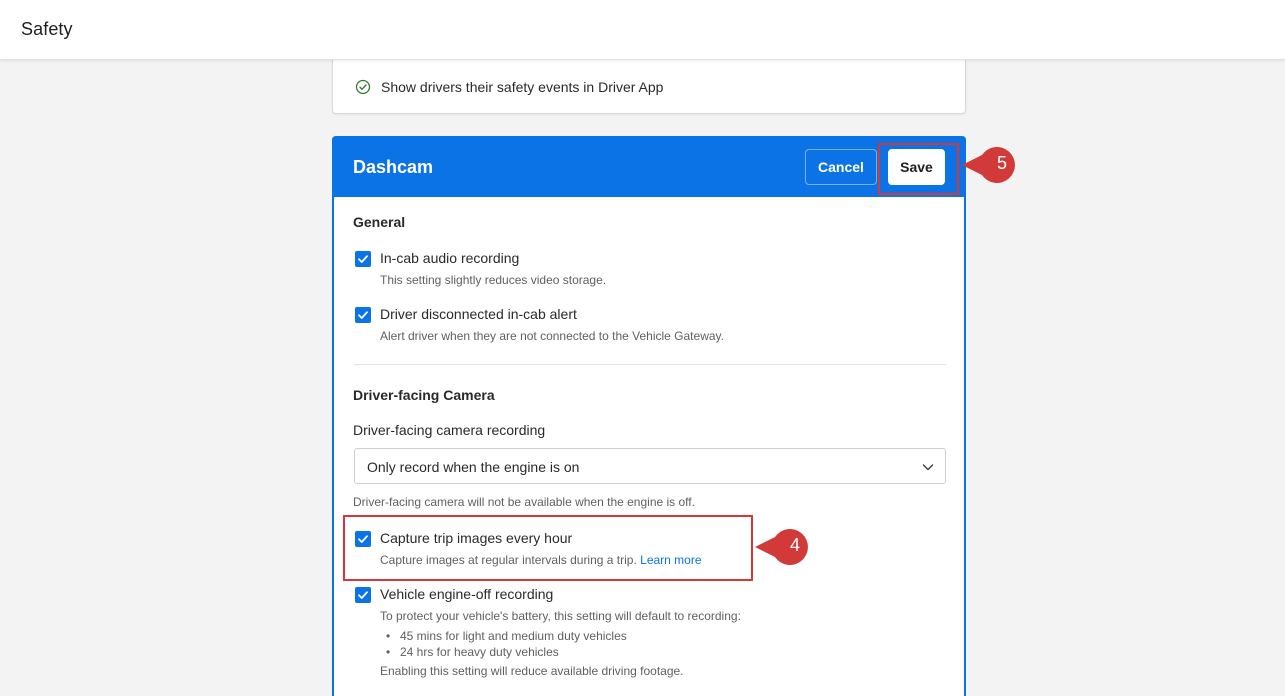 Image resolution: width=1285 pixels, height=696 pixels. I want to click on engine-off-recording-label: Vehicle engine-off recording, so click(467, 594).